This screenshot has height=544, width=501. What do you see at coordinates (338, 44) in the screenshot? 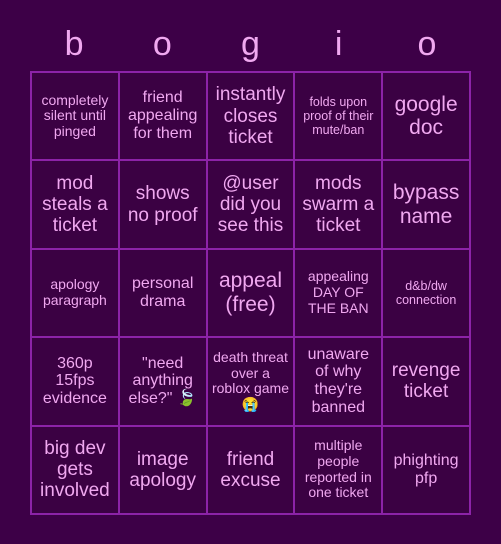
I see `bingo-header-letter-3: i` at bounding box center [338, 44].